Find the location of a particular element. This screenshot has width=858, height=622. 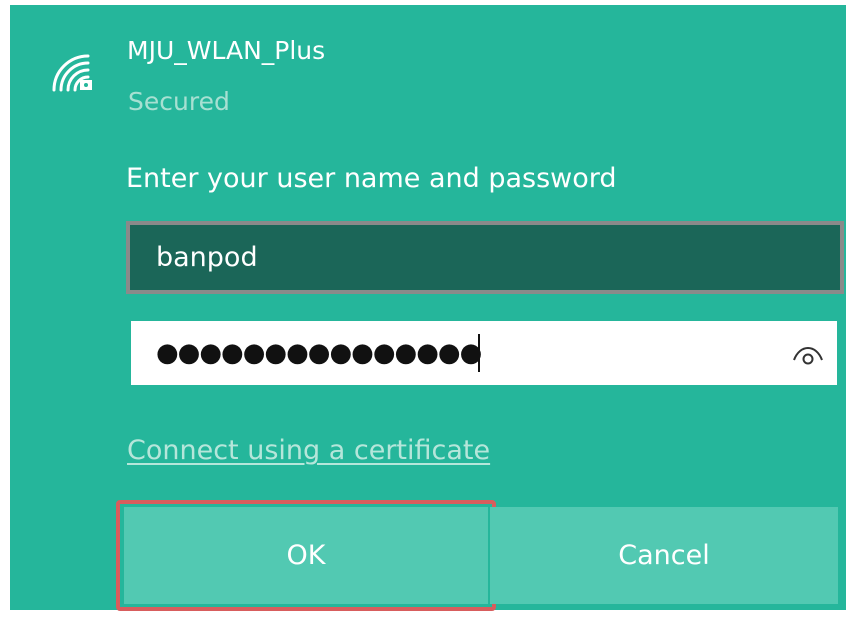

password-masked-value: ●●●●●●●●●●●●●●● is located at coordinates (319, 353).